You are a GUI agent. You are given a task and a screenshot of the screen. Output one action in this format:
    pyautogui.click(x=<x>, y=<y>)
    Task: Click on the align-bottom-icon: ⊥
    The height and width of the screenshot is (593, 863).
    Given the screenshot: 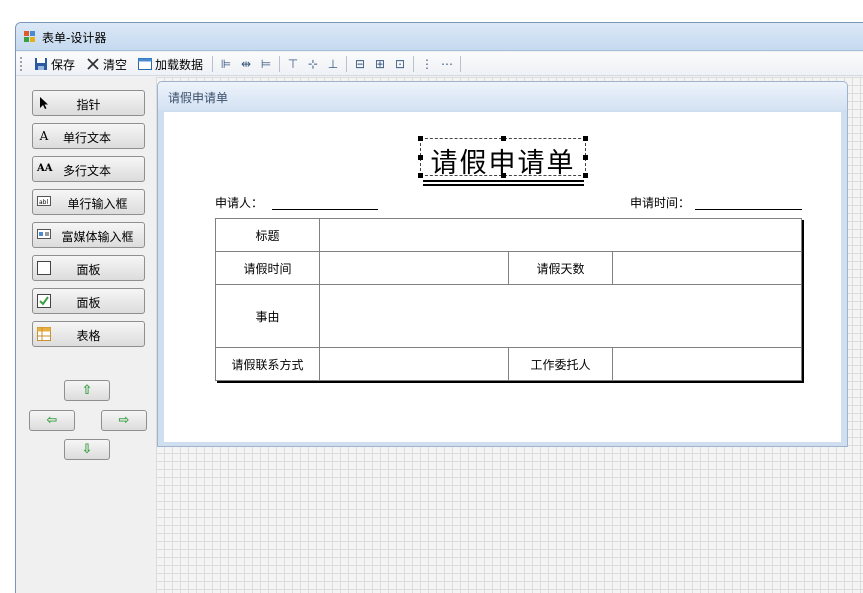 What is the action you would take?
    pyautogui.click(x=333, y=64)
    